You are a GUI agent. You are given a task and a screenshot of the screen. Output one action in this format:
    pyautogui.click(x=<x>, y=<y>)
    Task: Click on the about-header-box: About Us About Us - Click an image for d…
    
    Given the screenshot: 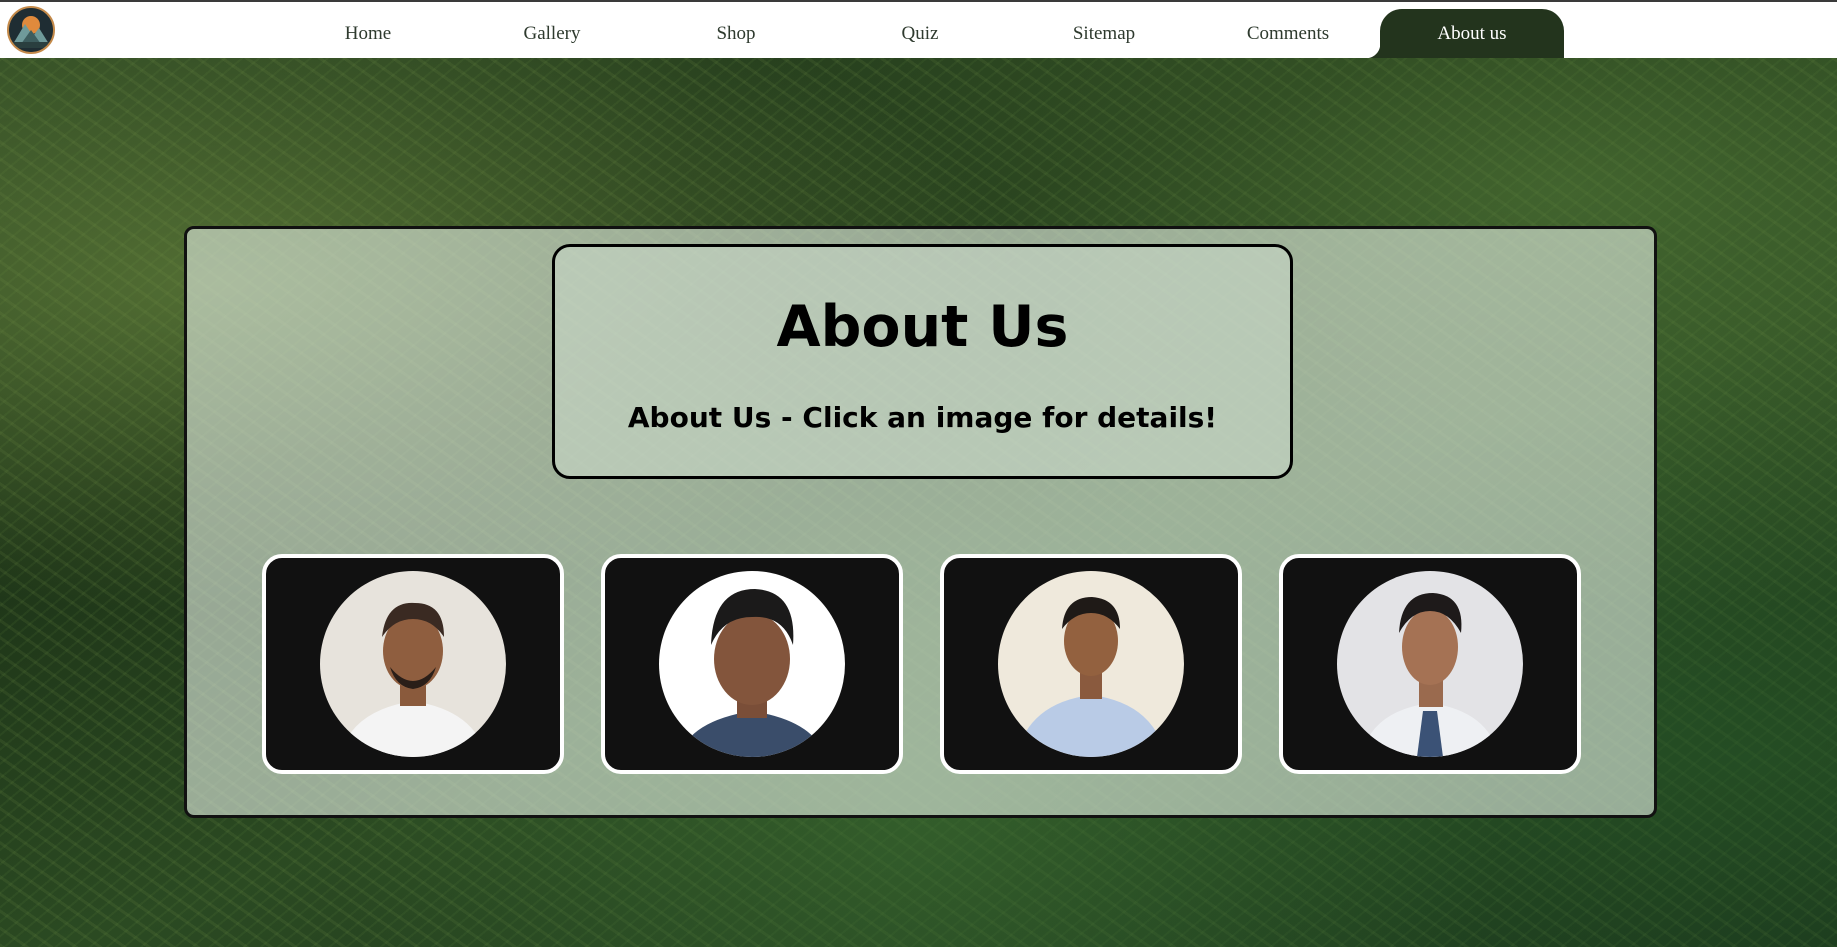 What is the action you would take?
    pyautogui.click(x=922, y=361)
    